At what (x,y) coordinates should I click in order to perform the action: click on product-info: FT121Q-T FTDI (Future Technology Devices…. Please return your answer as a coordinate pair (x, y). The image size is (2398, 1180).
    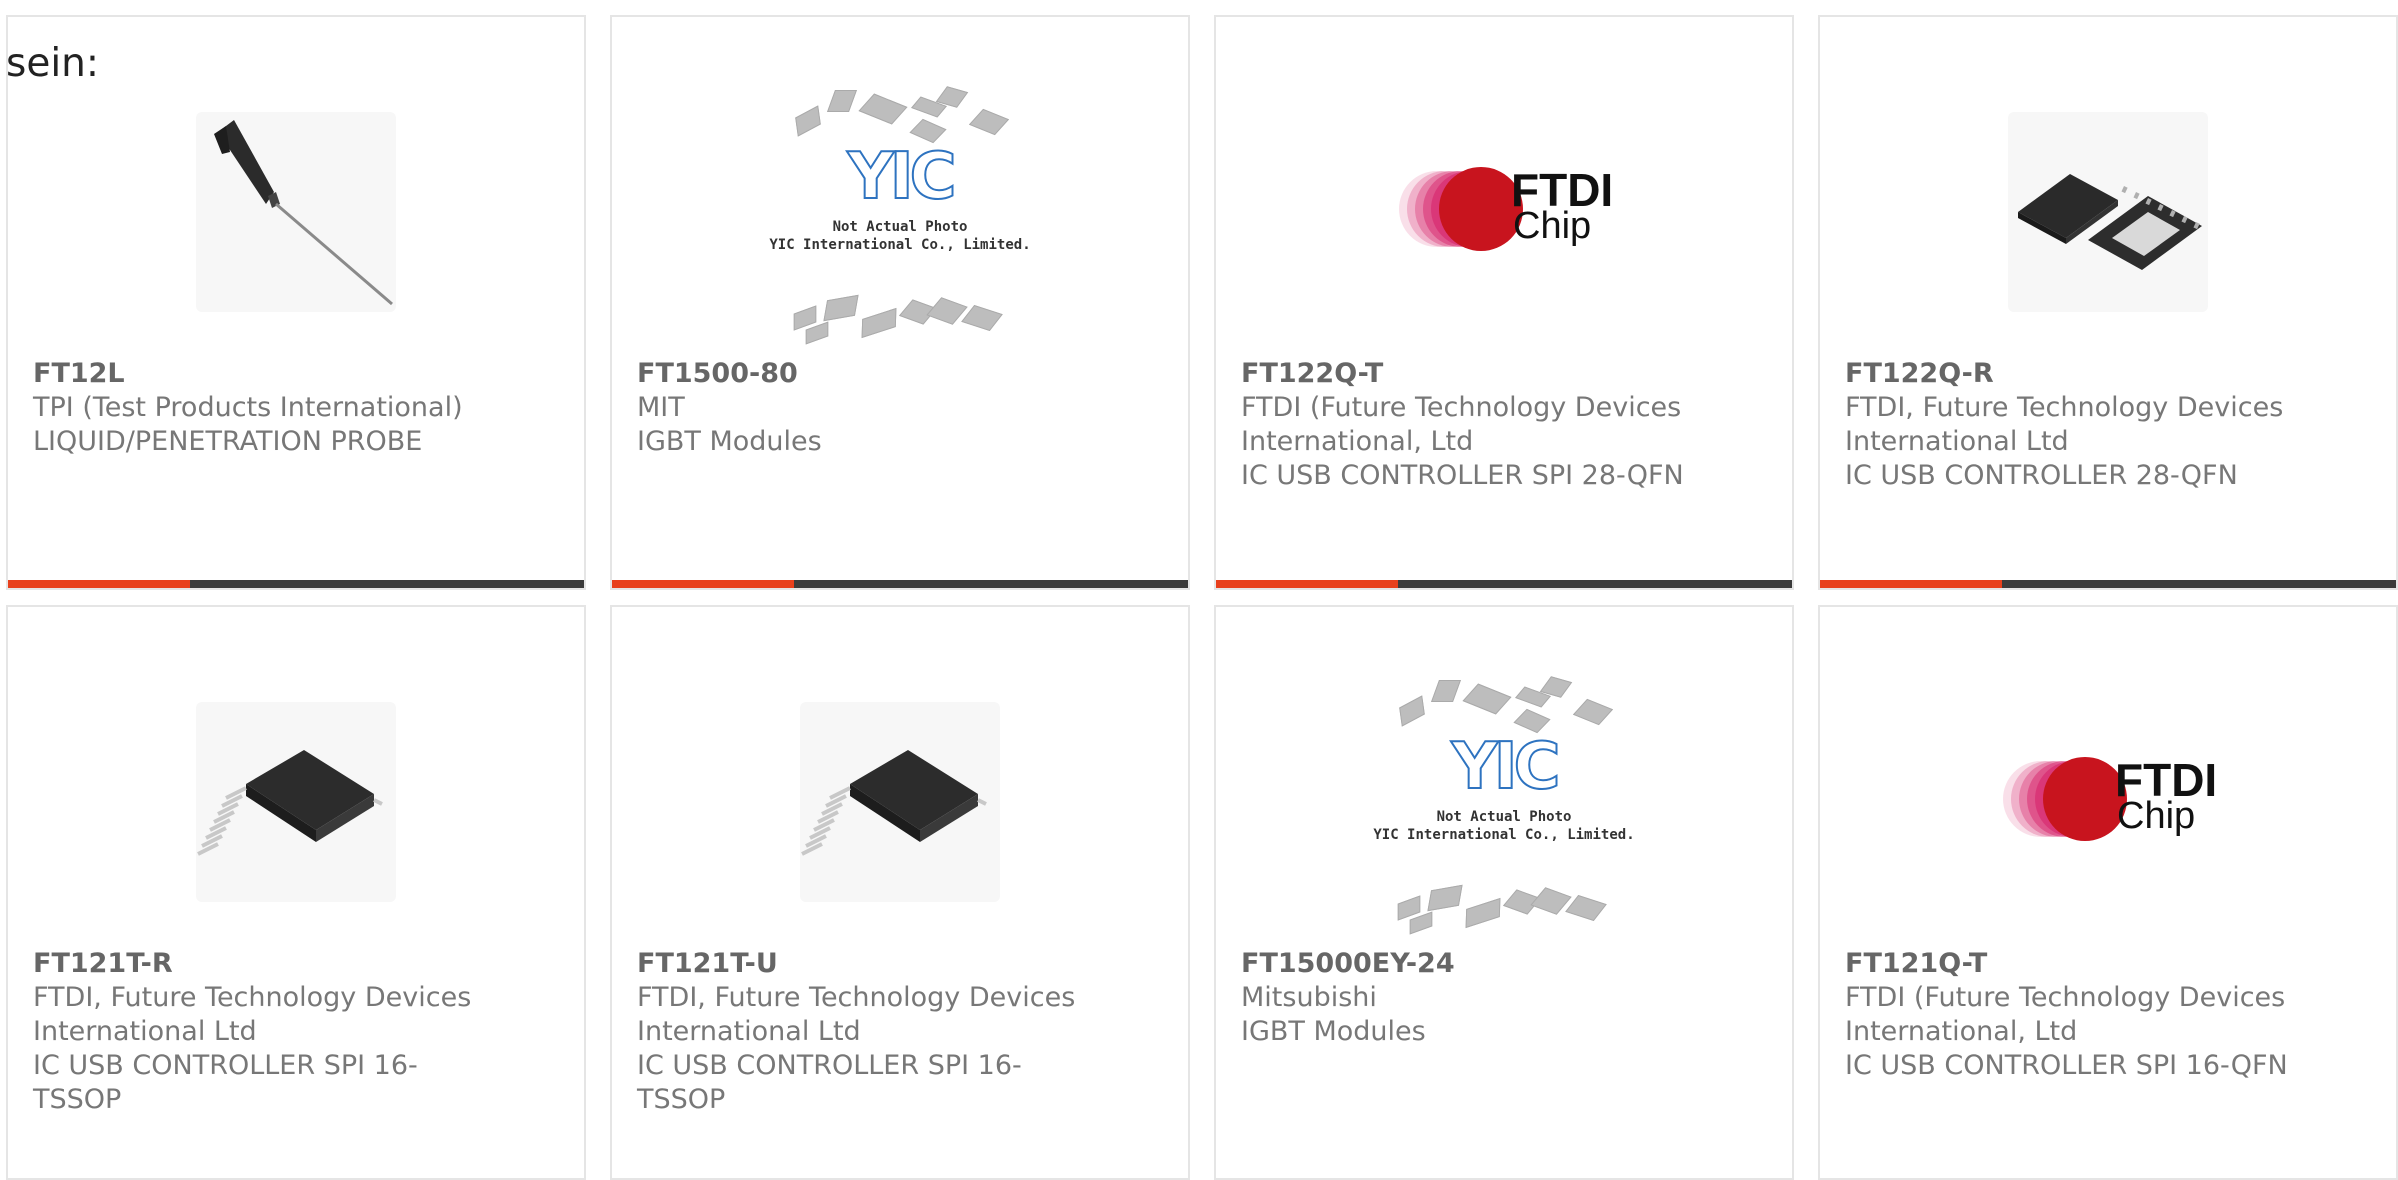
    Looking at the image, I should click on (2075, 1015).